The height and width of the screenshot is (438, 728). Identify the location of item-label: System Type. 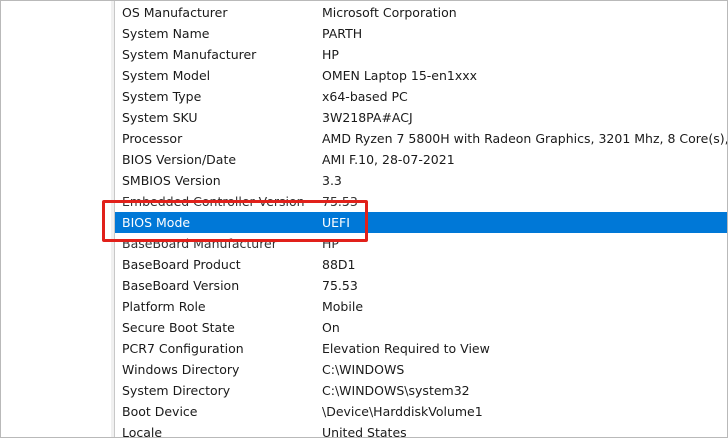
(162, 96).